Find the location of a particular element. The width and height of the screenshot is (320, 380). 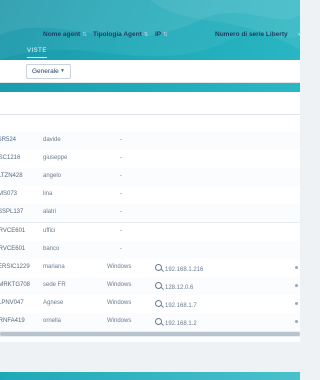

table-row: ASSPL137 alatri - is located at coordinates (150, 214).